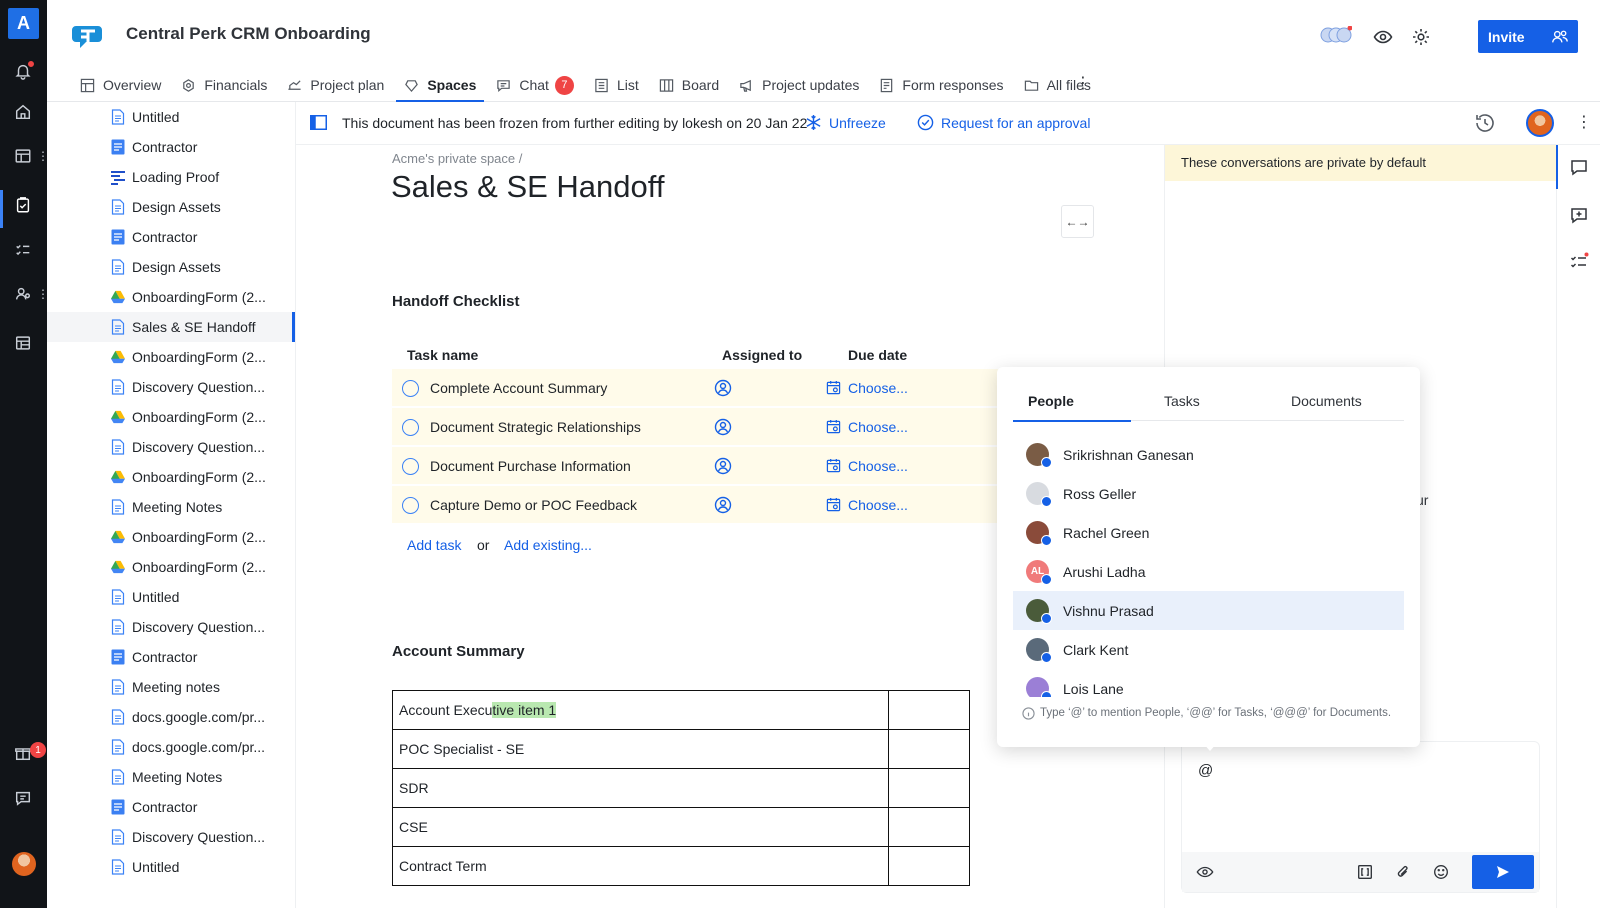  I want to click on dashboard-icon, so click(24, 157).